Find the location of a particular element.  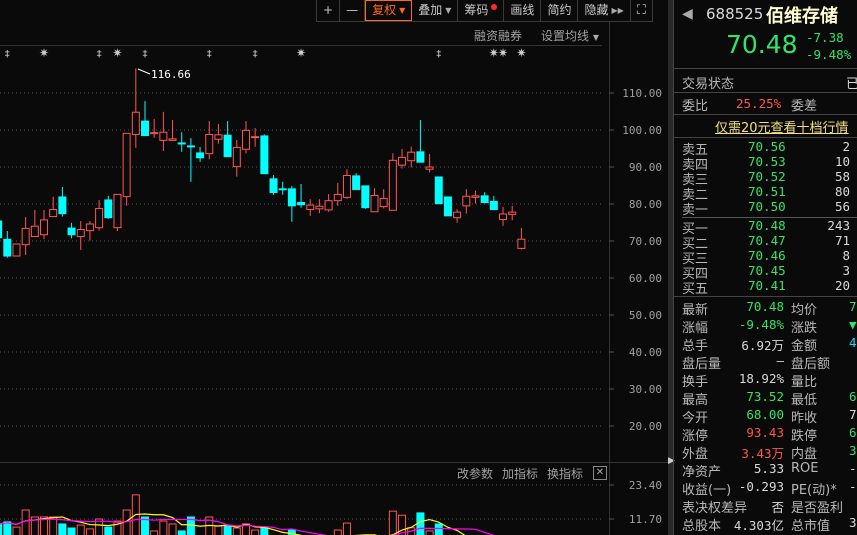

stat-label: 量比 is located at coordinates (804, 382).